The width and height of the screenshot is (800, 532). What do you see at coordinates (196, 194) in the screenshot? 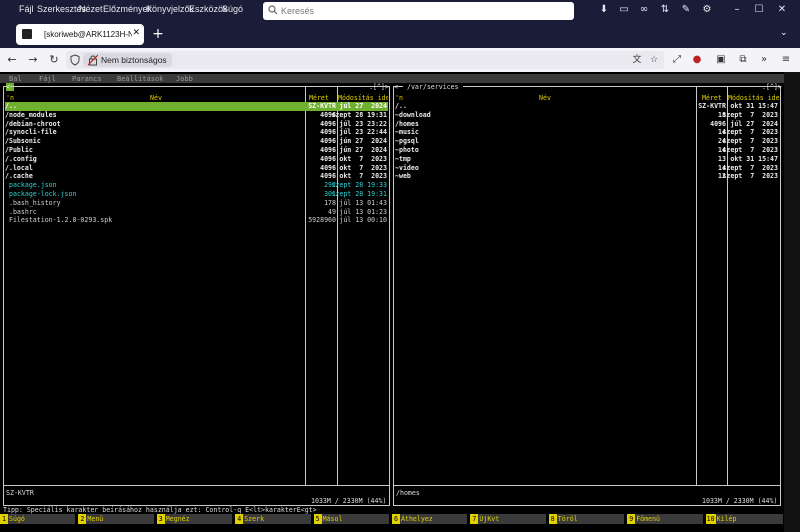
I see `left-file-row: package-lock.json 301 szept 28 19:31` at bounding box center [196, 194].